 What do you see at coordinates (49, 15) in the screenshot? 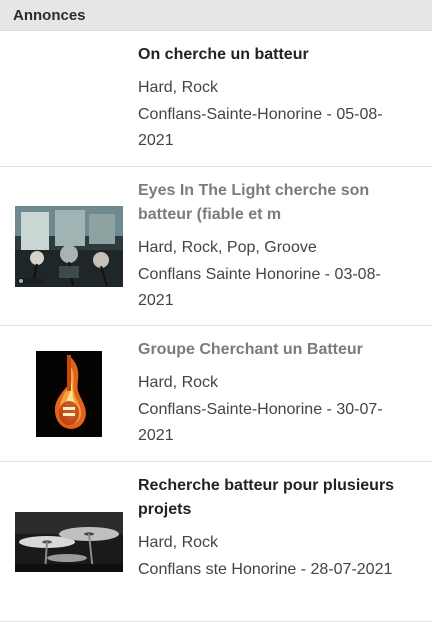
I see `page-title: Annonces` at bounding box center [49, 15].